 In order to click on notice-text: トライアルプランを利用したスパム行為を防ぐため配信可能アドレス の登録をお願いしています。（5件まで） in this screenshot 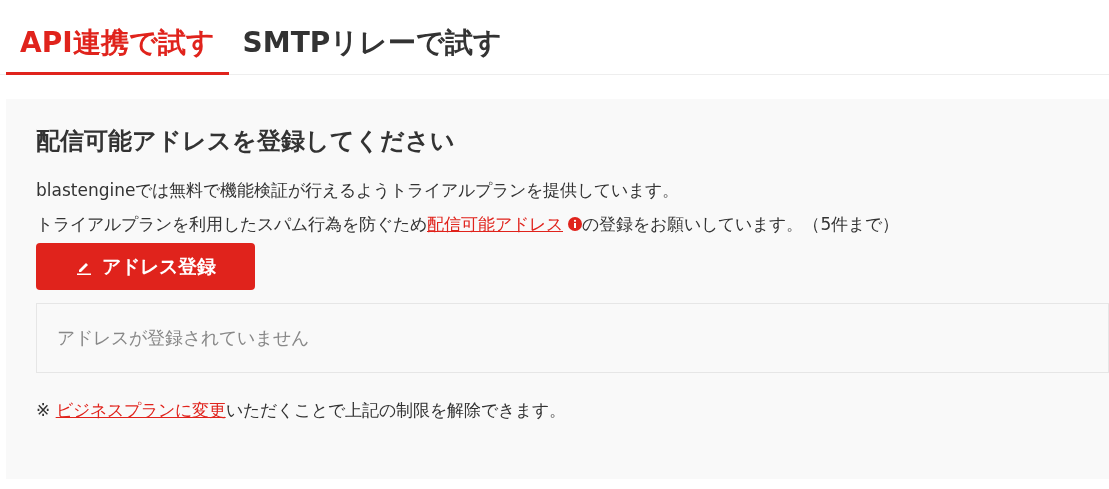, I will do `click(468, 224)`.